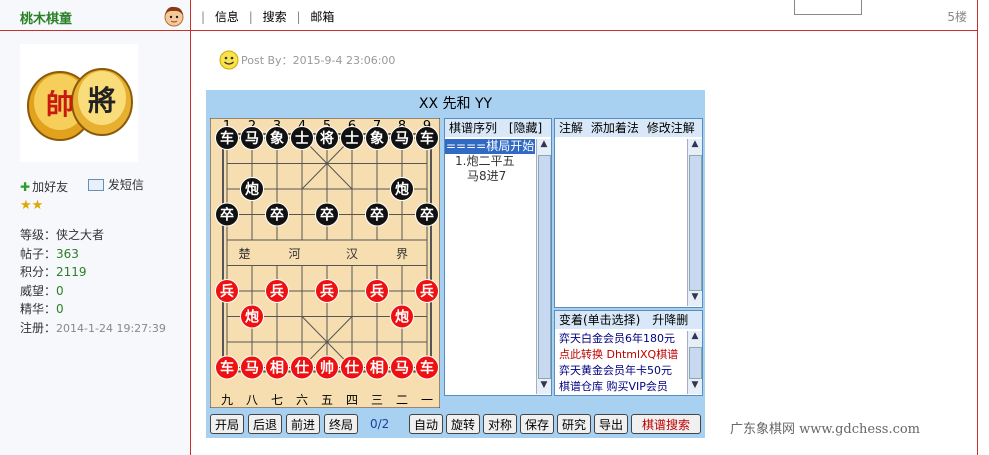 This screenshot has width=989, height=455. I want to click on notes-header: 注解 添加着法 修改注解, so click(628, 128).